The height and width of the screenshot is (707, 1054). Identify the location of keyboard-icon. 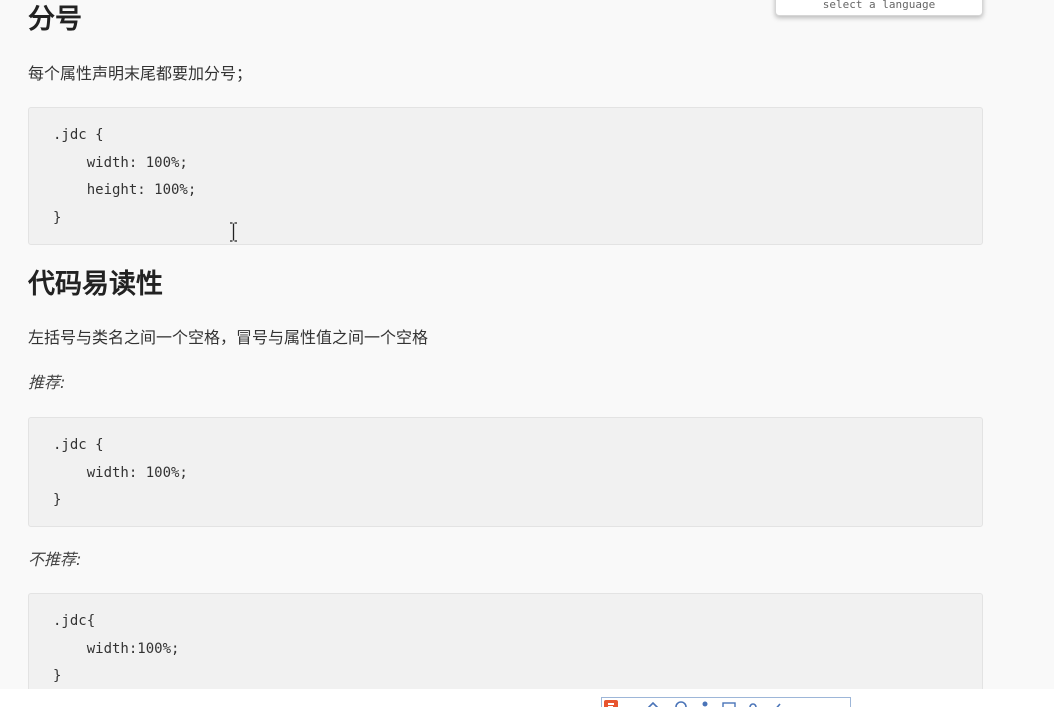
(653, 703).